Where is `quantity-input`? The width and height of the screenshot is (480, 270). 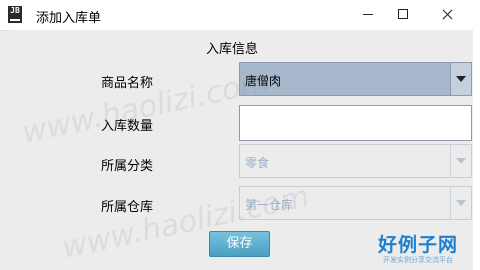
quantity-input is located at coordinates (355, 123).